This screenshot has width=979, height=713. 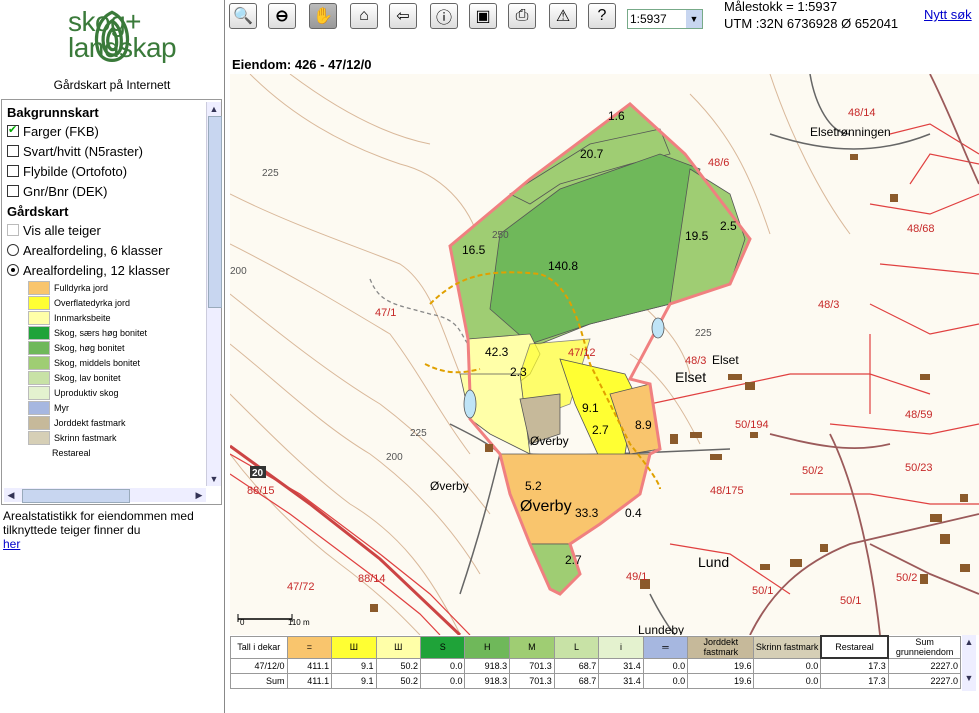 I want to click on road-number: 20, so click(x=258, y=473).